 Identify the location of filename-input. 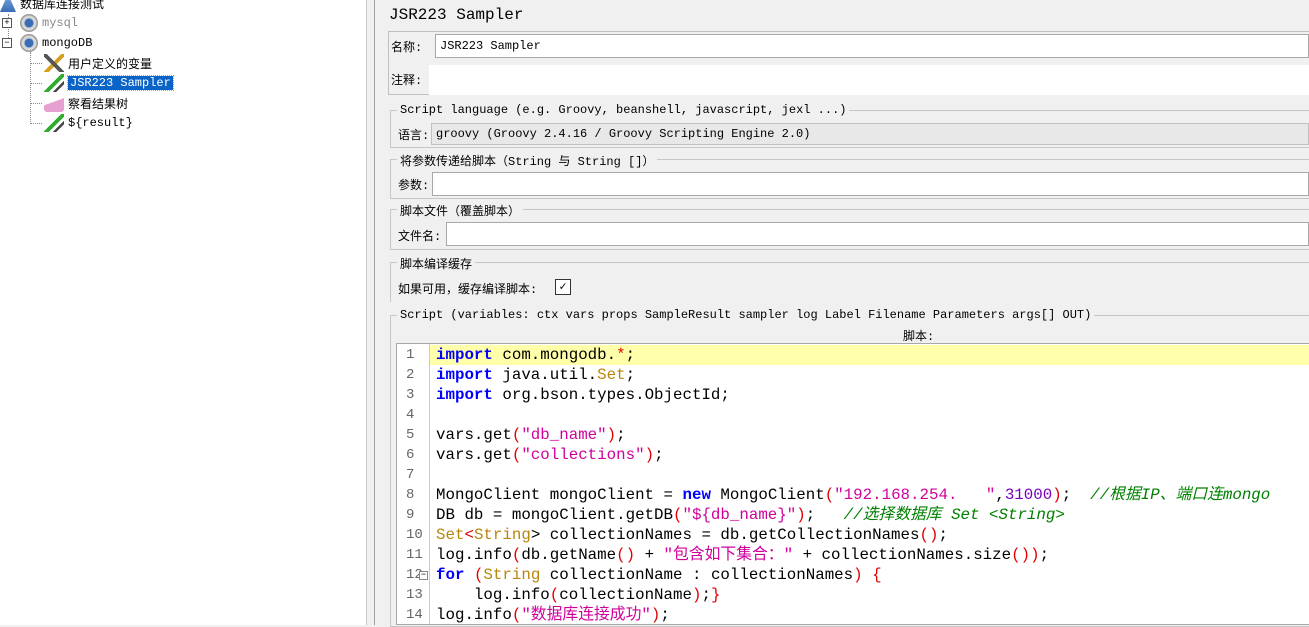
(877, 234).